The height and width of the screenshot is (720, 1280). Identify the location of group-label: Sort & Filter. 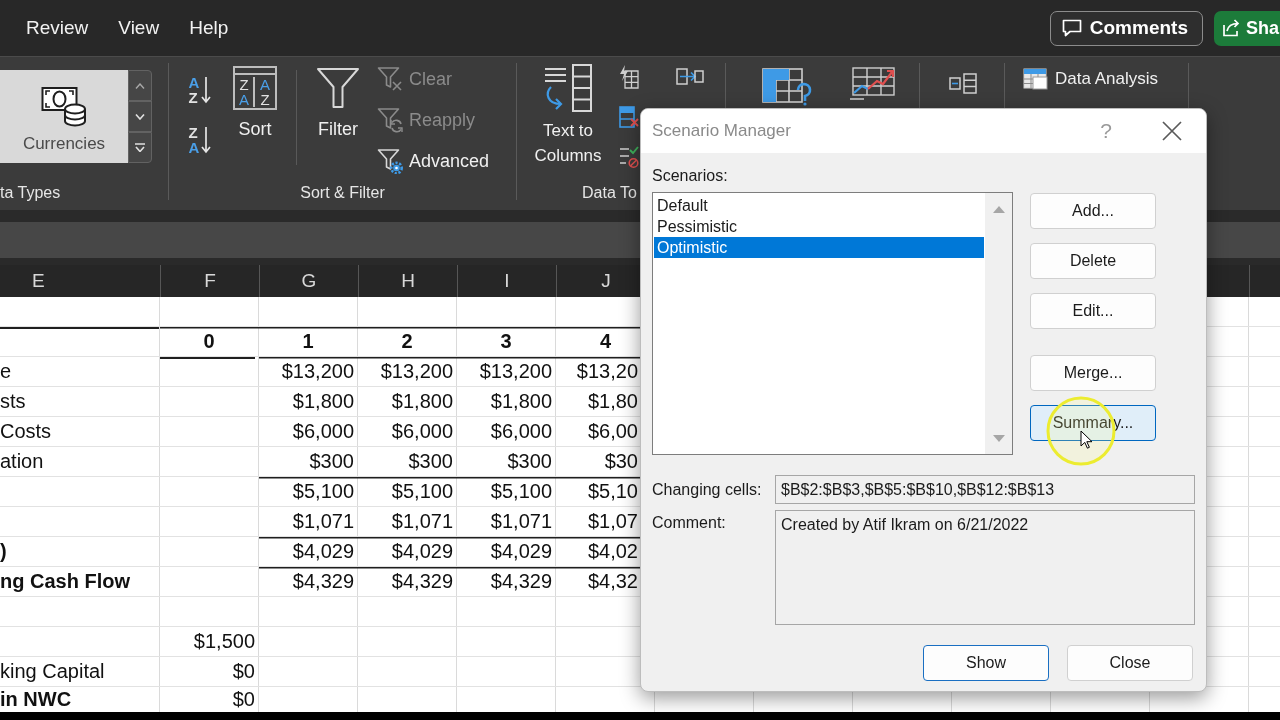
(342, 193).